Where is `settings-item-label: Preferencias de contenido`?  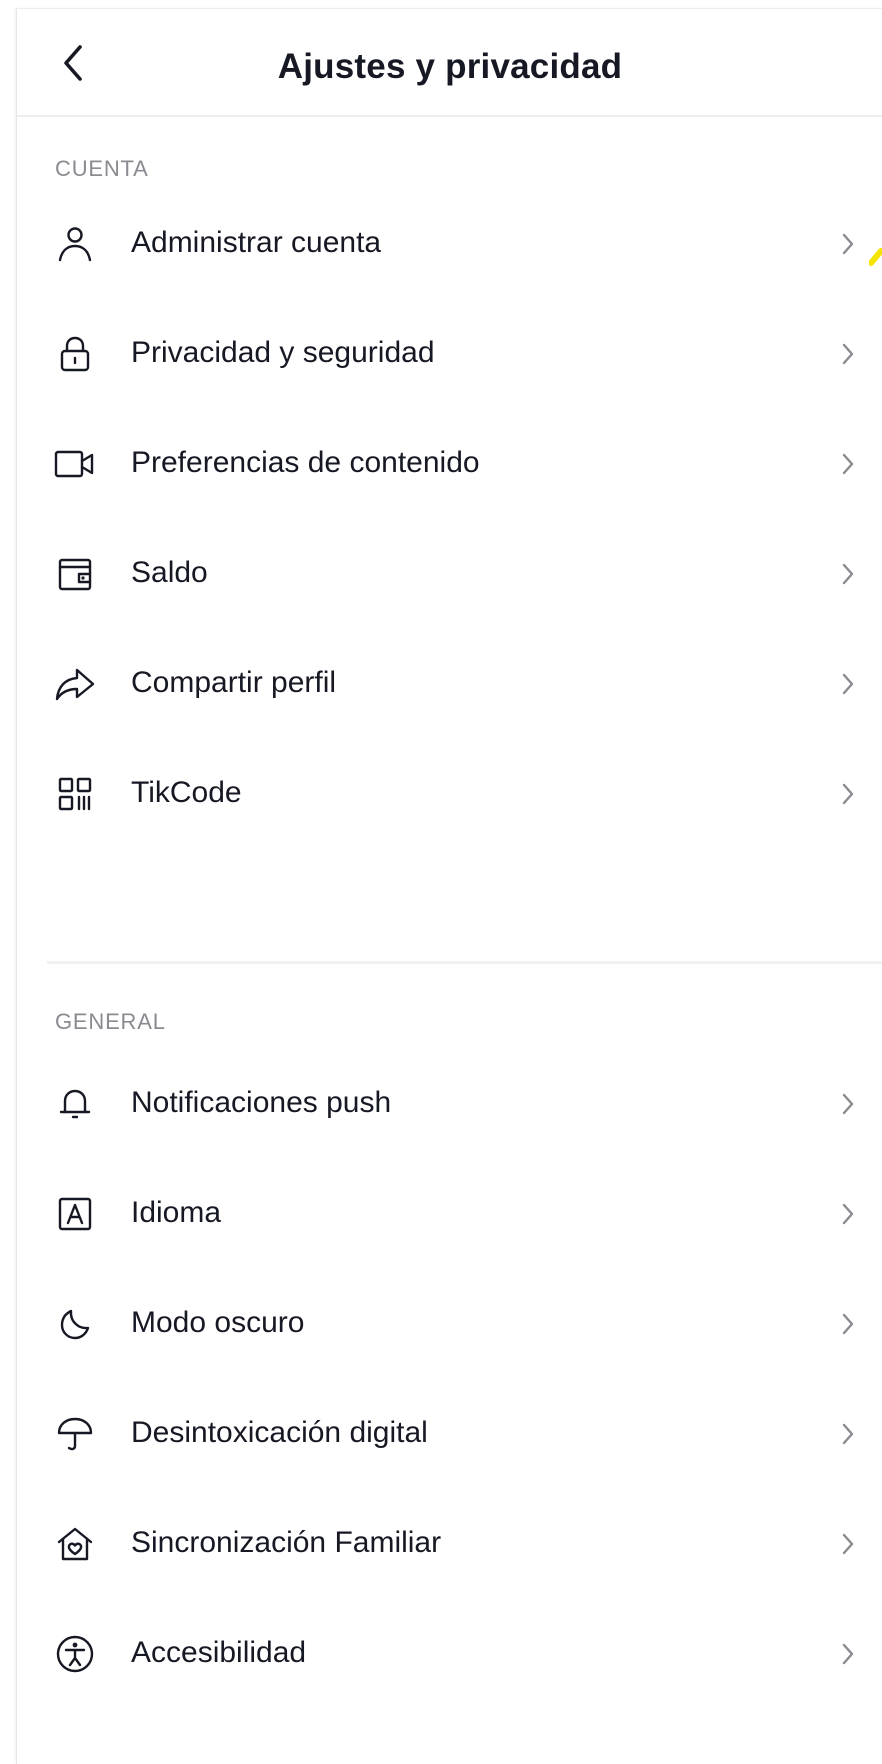
settings-item-label: Preferencias de contenido is located at coordinates (305, 462).